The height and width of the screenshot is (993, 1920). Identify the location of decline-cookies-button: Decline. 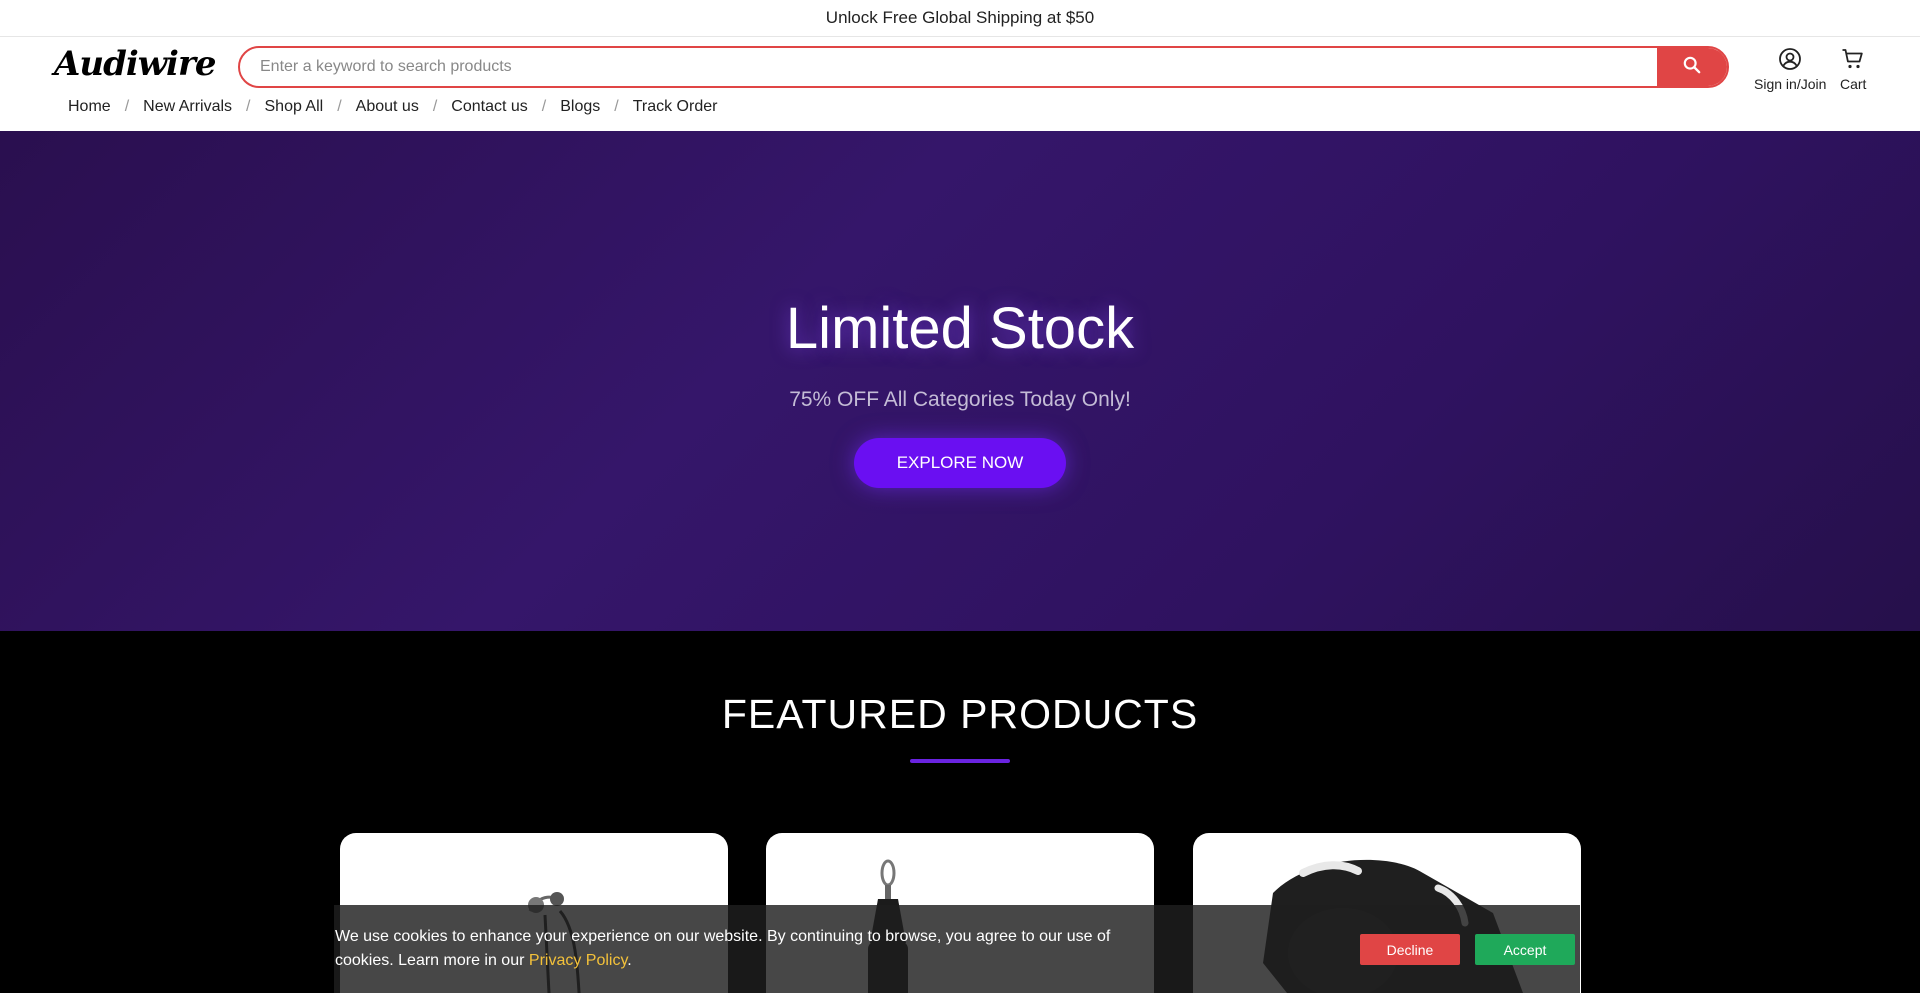
(1410, 949).